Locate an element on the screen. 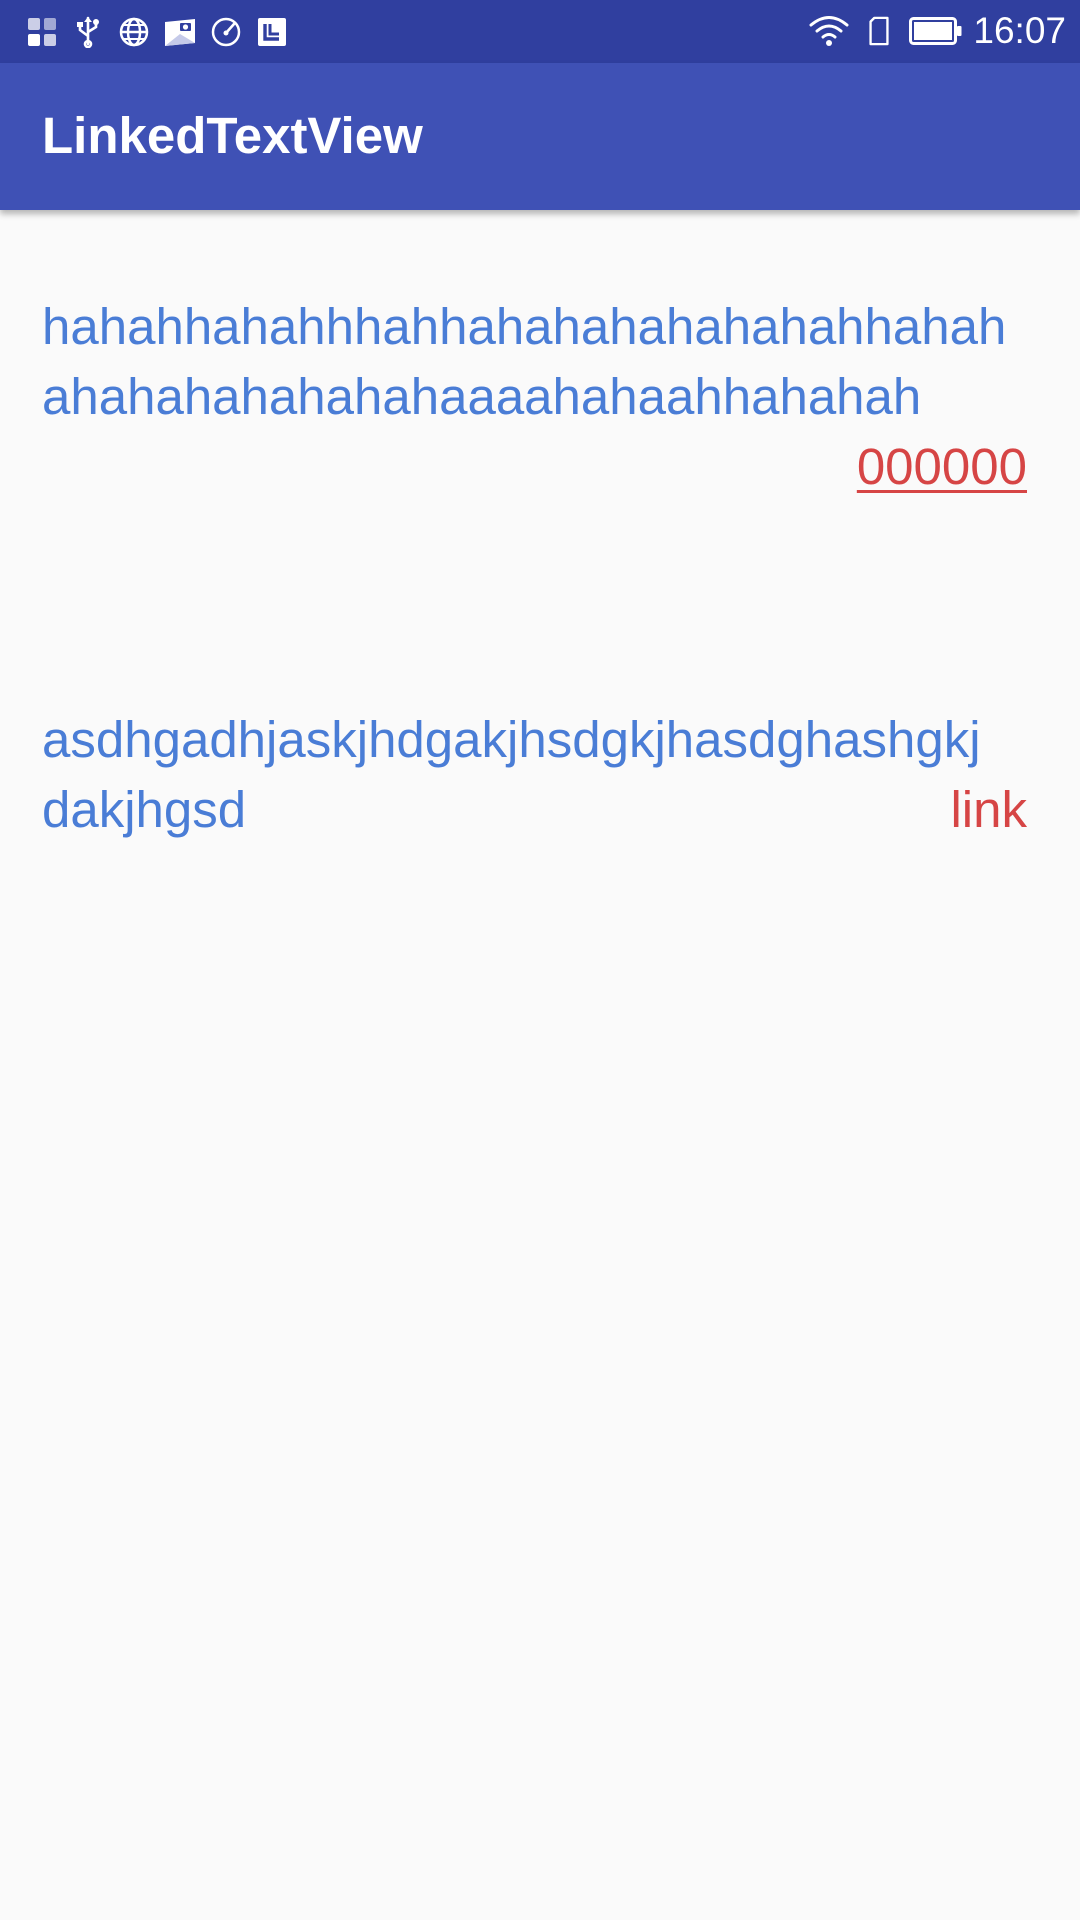 This screenshot has width=1080, height=1920. sim-icon is located at coordinates (879, 31).